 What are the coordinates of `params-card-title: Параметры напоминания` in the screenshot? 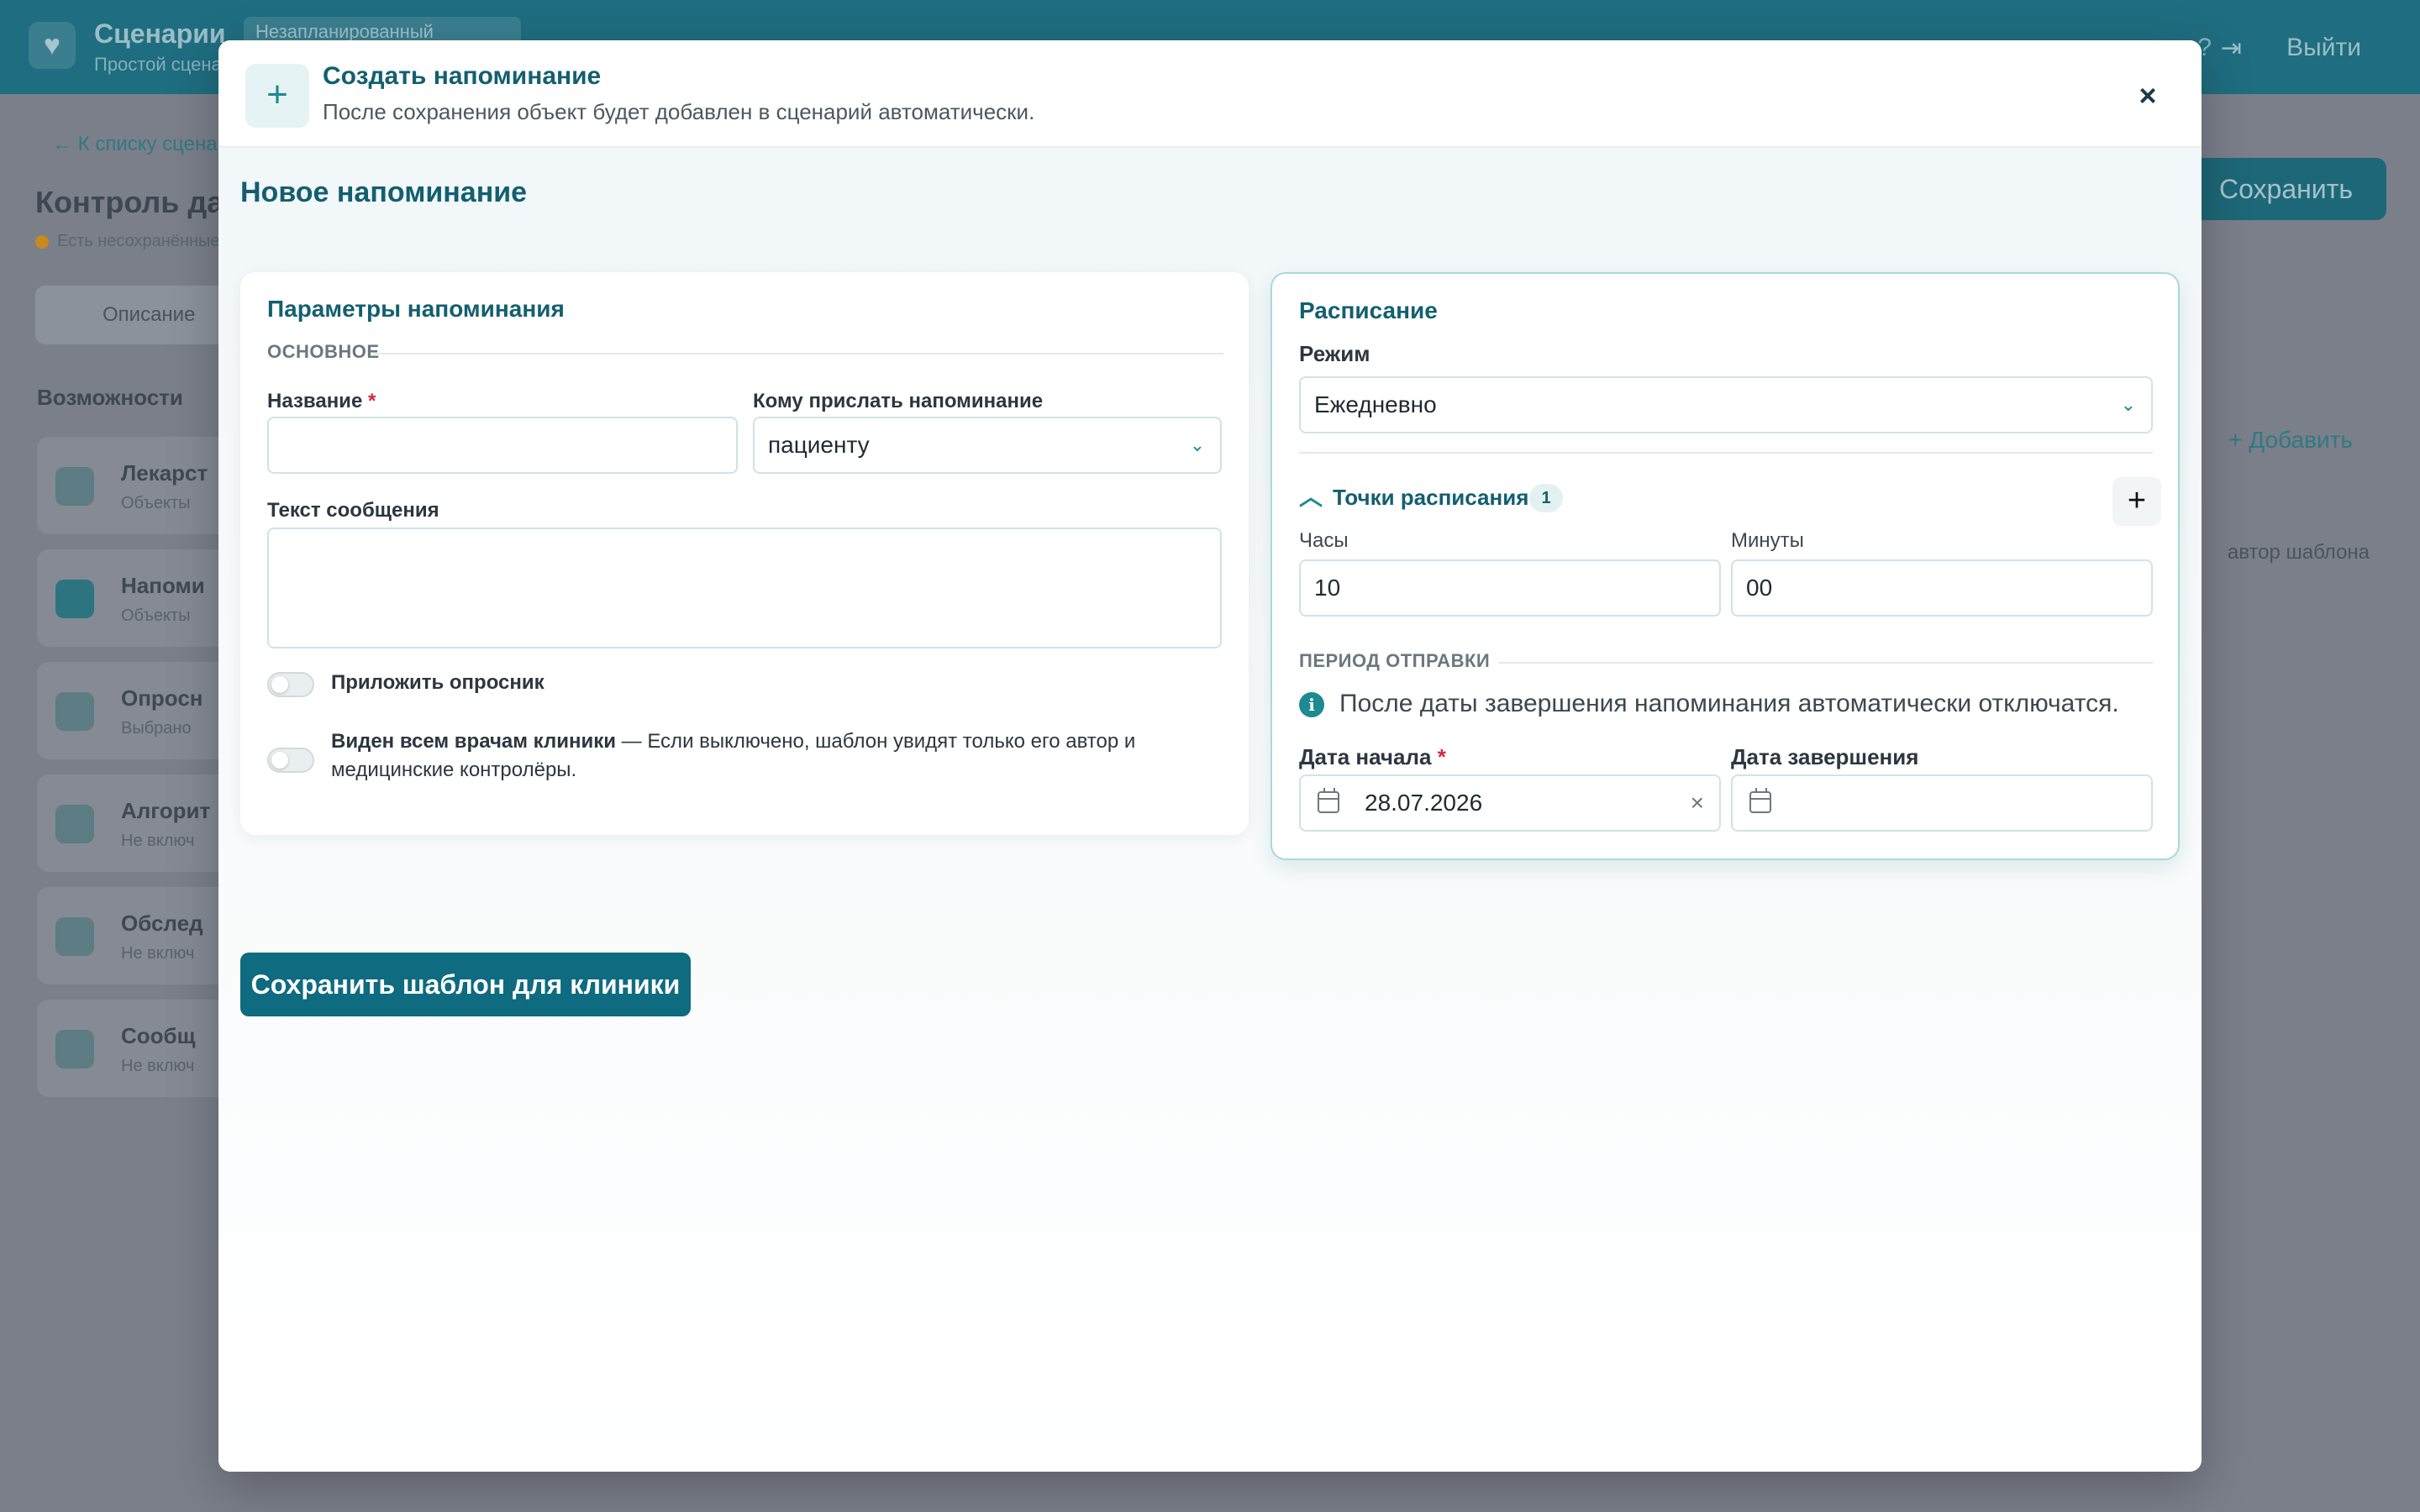 It's located at (416, 309).